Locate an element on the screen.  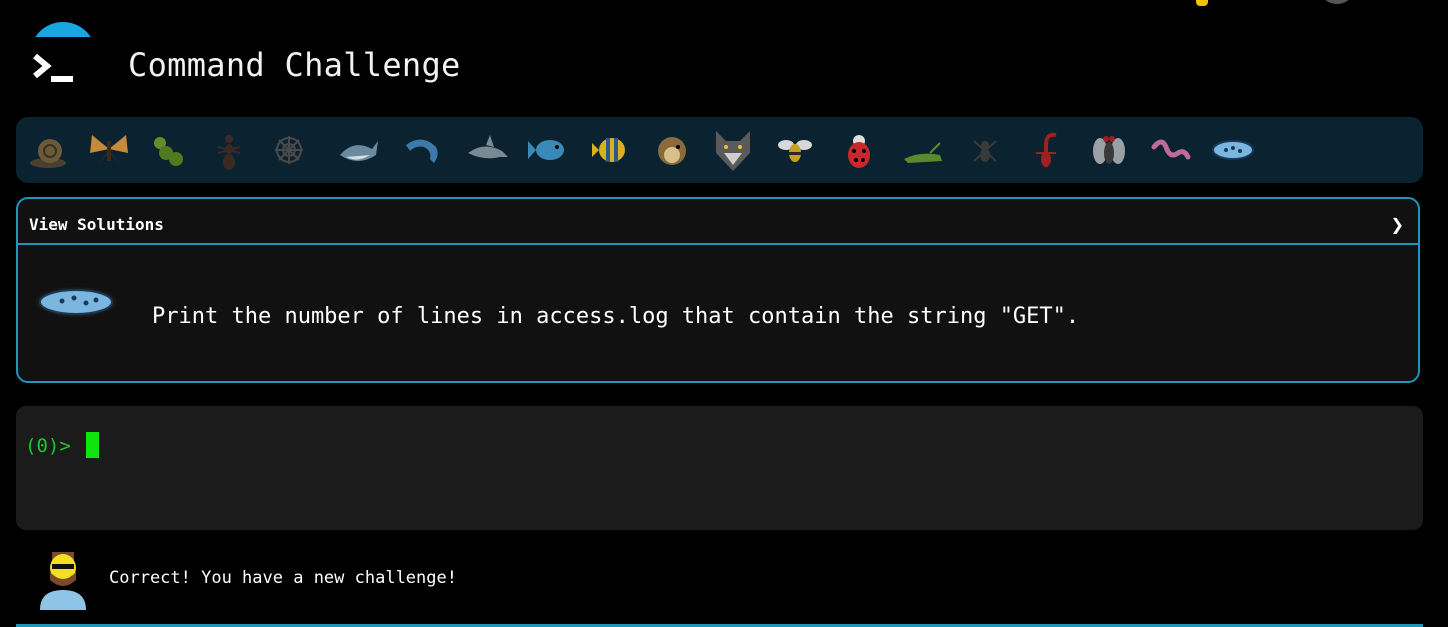
wolf-icon is located at coordinates (733, 150).